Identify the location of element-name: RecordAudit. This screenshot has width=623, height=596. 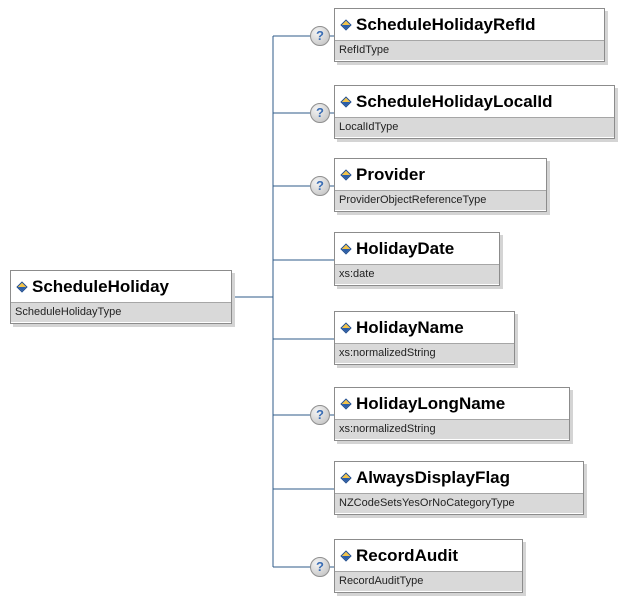
(428, 555).